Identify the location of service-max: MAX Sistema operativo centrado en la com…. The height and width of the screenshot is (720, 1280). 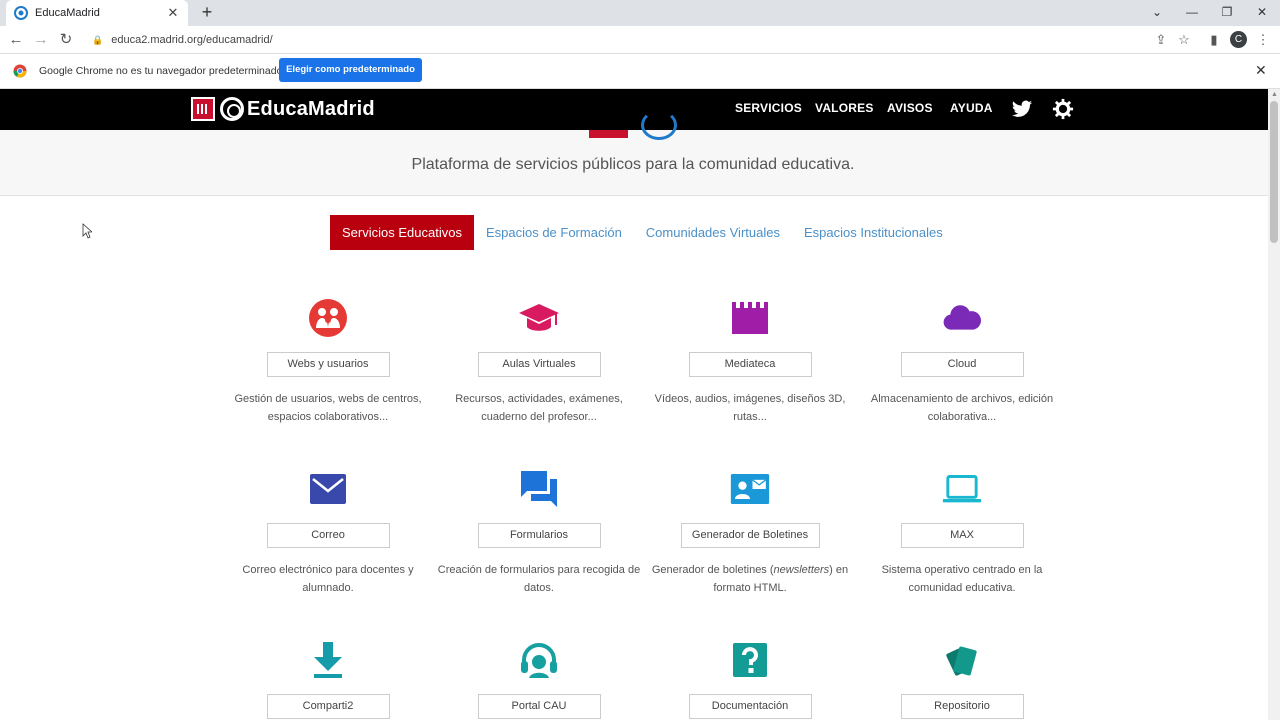
(962, 533).